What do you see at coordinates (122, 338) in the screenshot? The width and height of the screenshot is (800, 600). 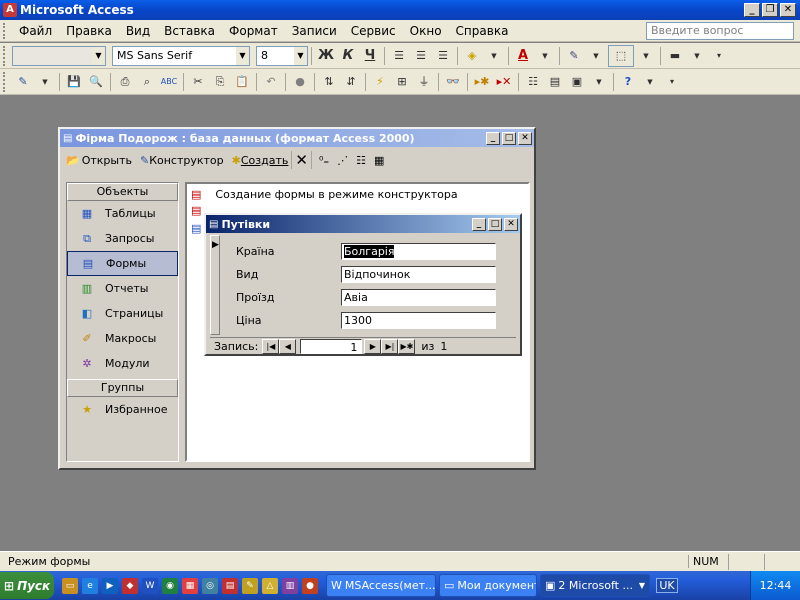 I see `object-macros: ✐ Макросы` at bounding box center [122, 338].